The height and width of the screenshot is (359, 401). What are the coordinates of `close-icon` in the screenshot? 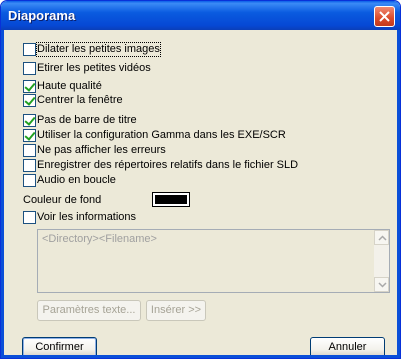 It's located at (384, 16).